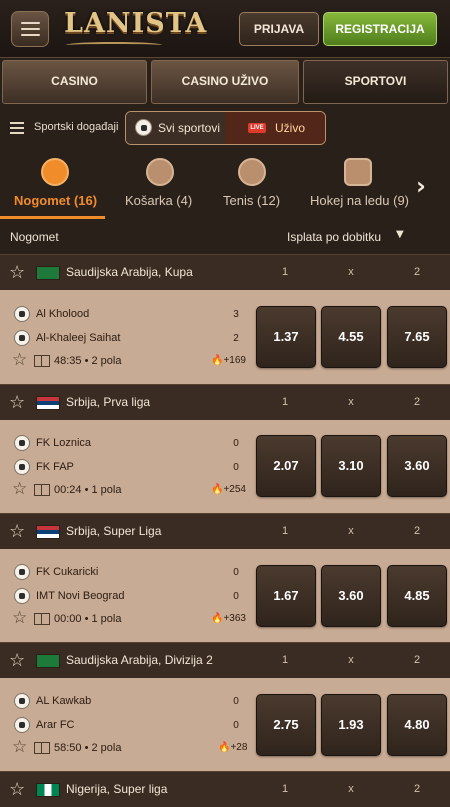  I want to click on menu-button, so click(30, 29).